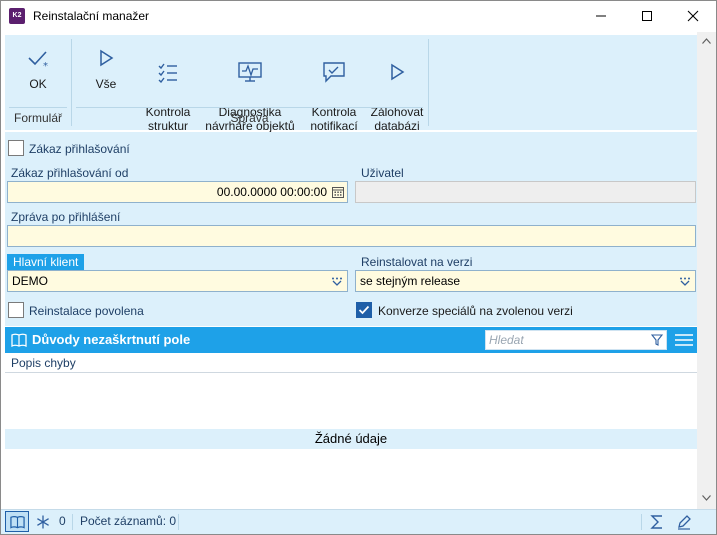 Image resolution: width=717 pixels, height=535 pixels. Describe the element at coordinates (428, 82) in the screenshot. I see `ribbon-separator` at that location.